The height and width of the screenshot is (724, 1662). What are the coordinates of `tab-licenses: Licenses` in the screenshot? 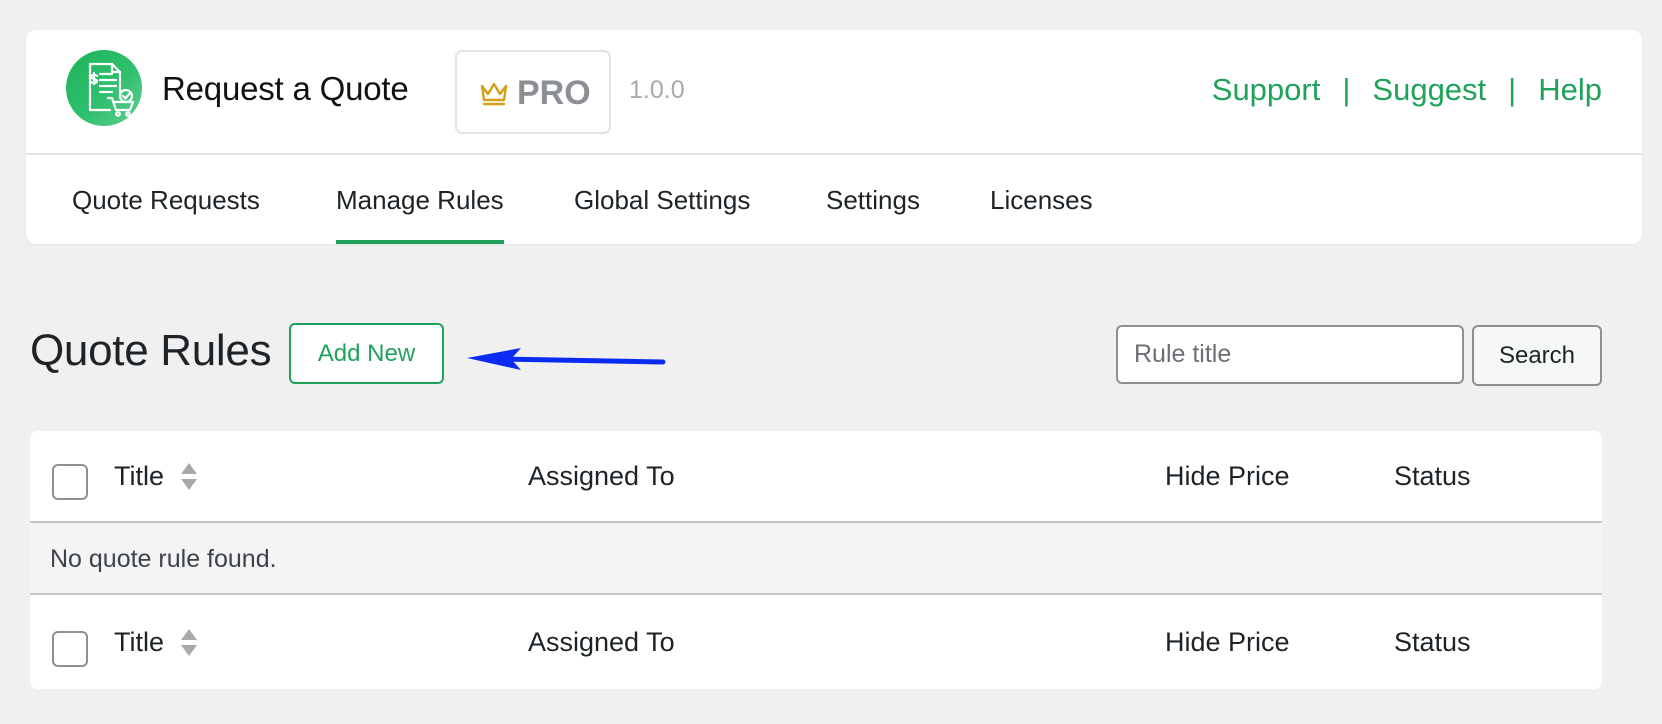 It's located at (1041, 200).